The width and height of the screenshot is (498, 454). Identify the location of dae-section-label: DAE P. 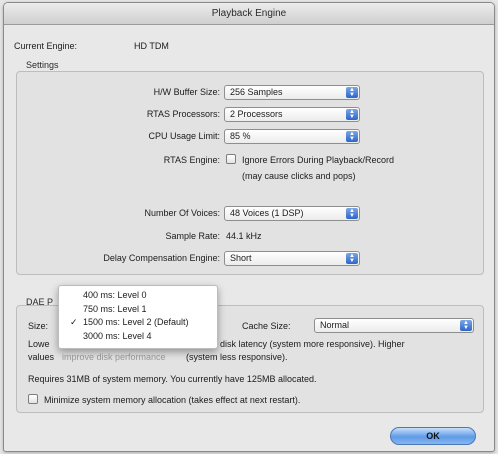
(40, 302).